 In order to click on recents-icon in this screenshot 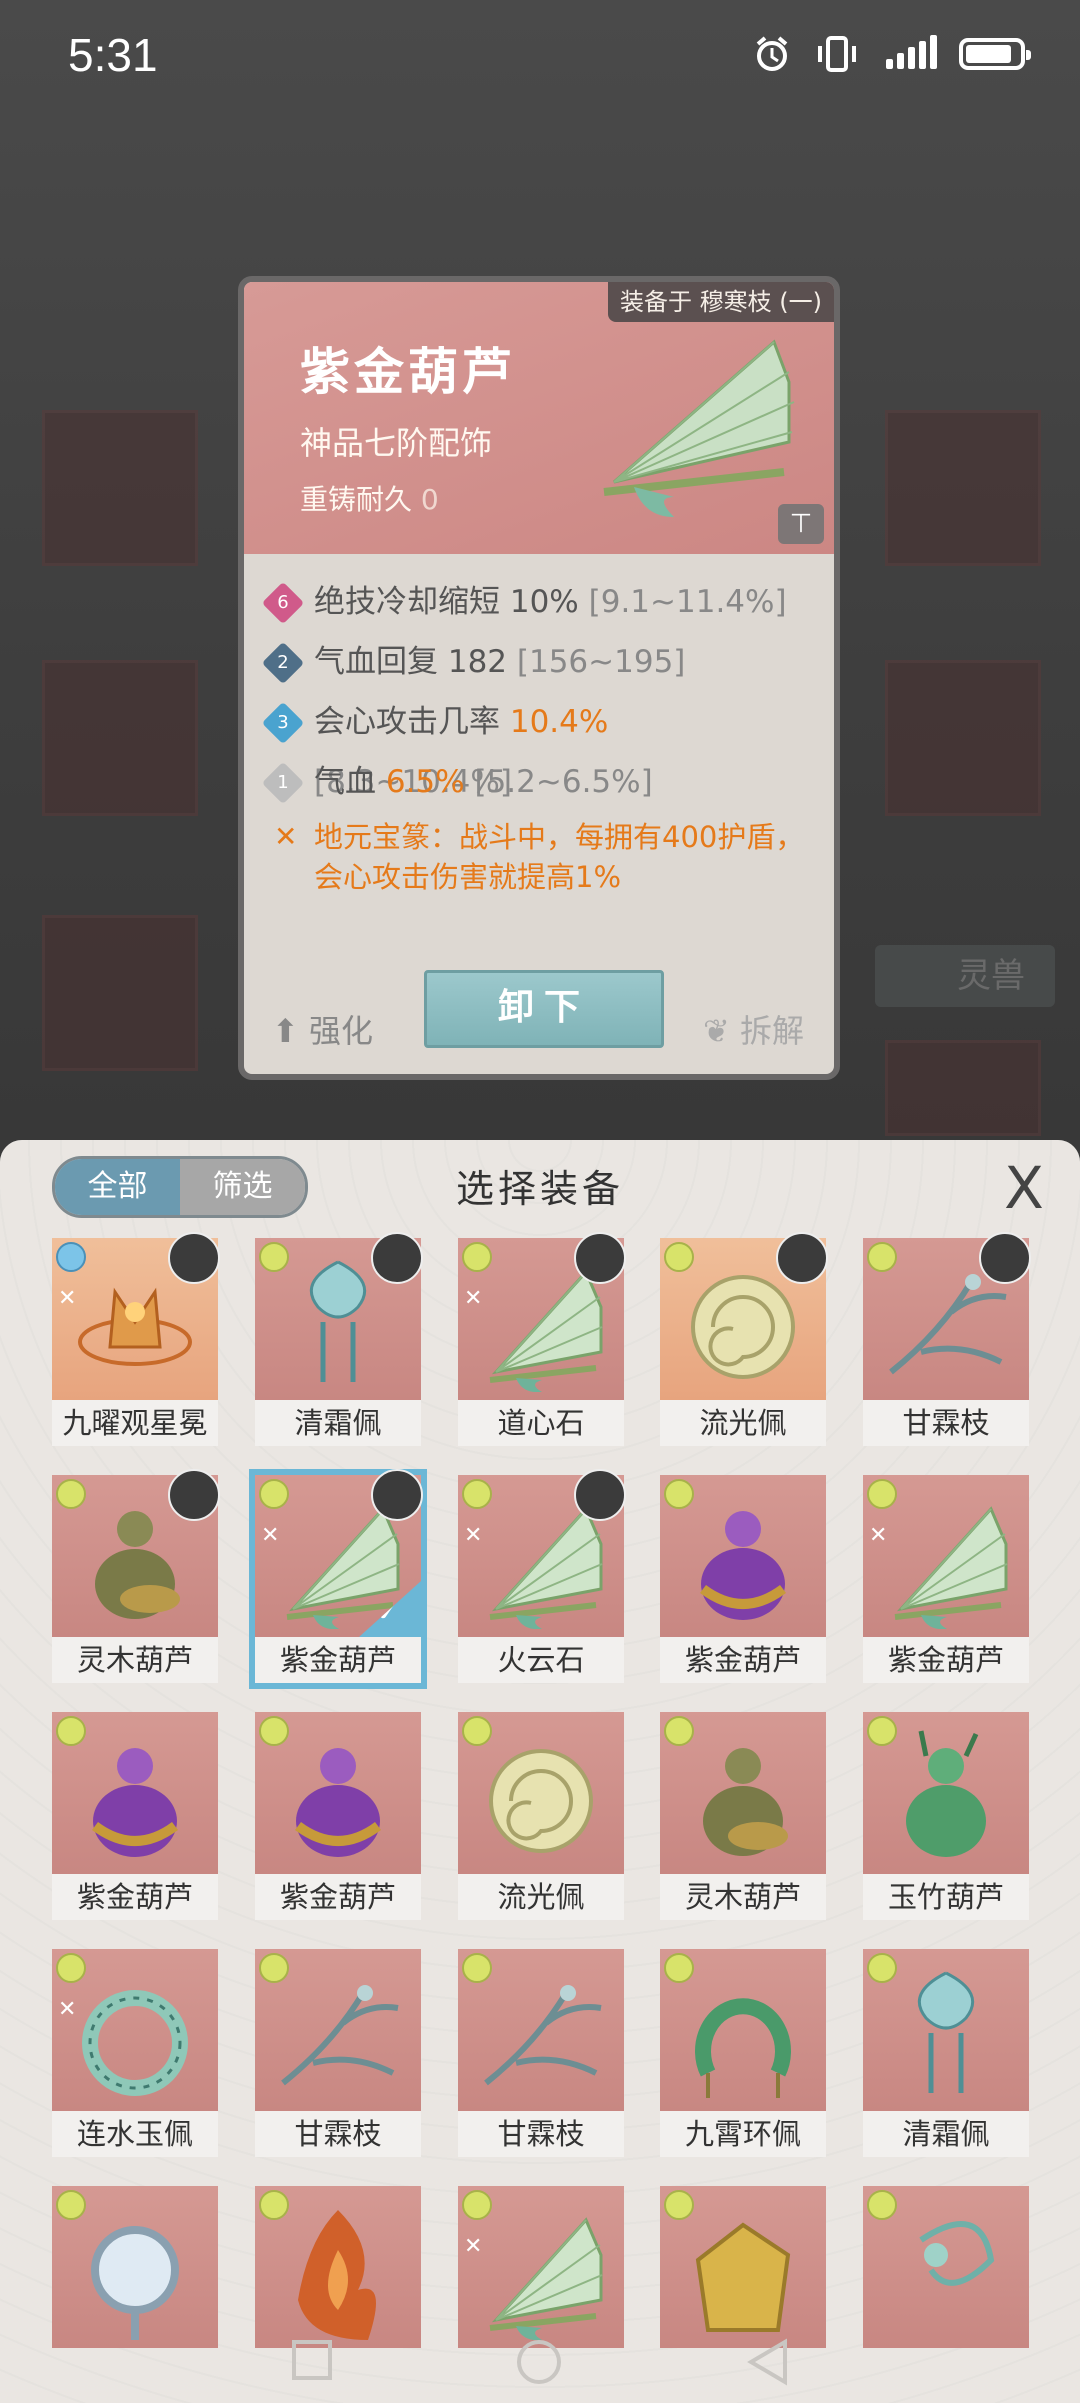, I will do `click(312, 2362)`.